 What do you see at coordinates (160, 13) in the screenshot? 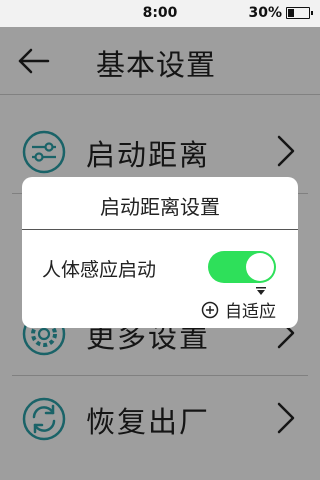
I see `status-bar: 8:00 30%` at bounding box center [160, 13].